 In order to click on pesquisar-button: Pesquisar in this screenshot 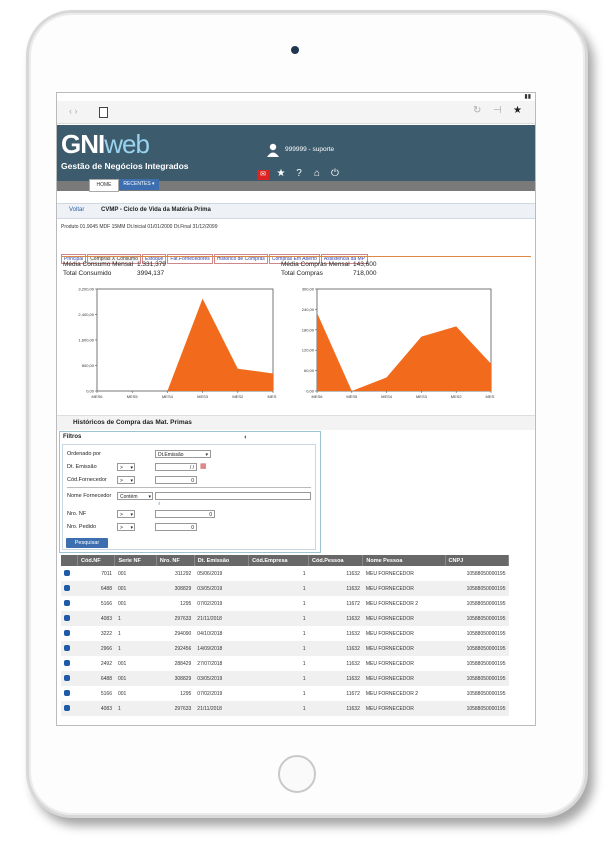, I will do `click(87, 543)`.